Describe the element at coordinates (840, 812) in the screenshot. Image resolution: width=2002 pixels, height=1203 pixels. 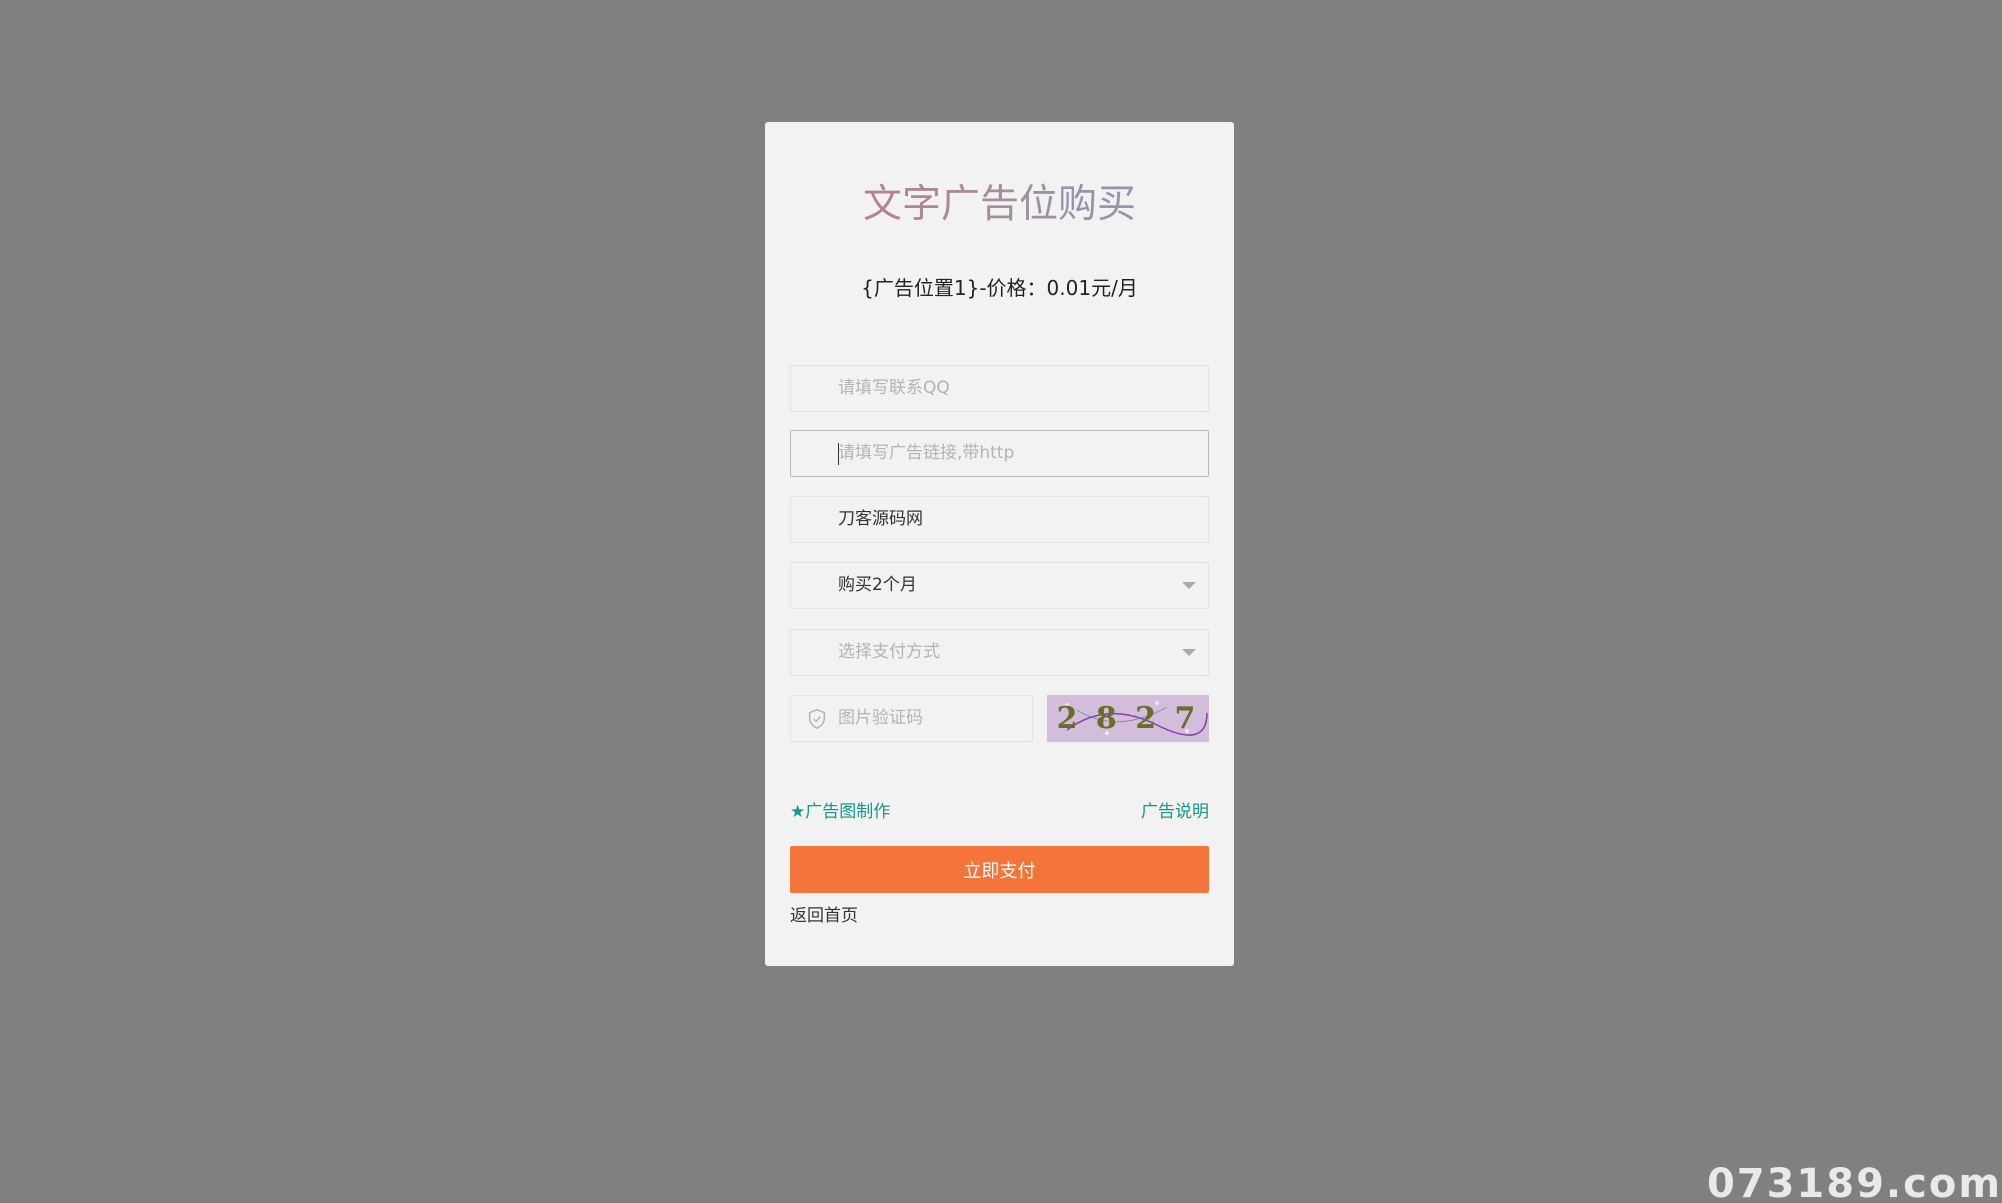
I see `ad-image-make-link: ★广告图制作` at that location.